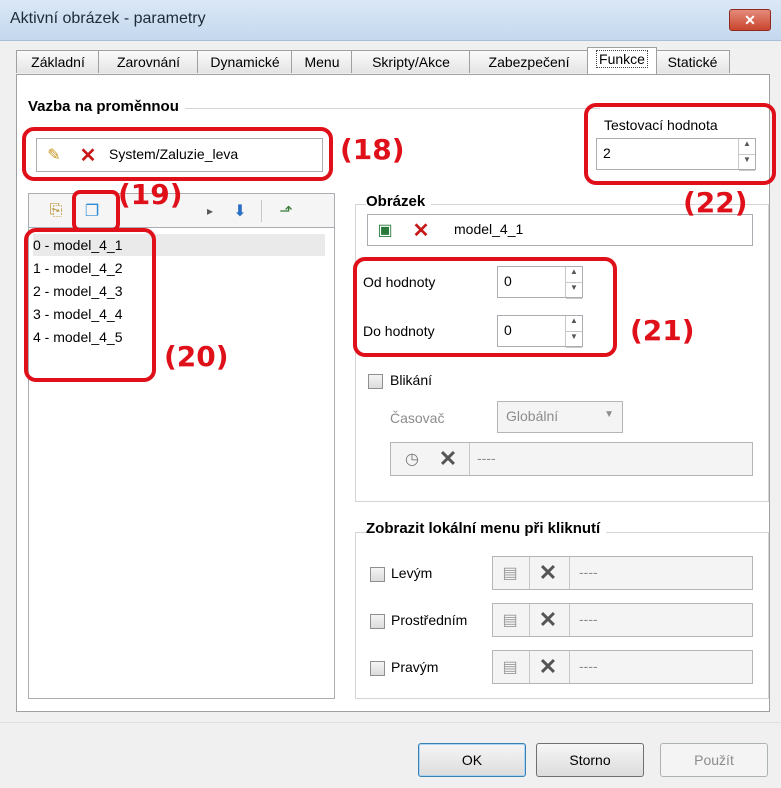 This screenshot has width=781, height=788. Describe the element at coordinates (240, 211) in the screenshot. I see `move-down-icon: ⬇` at that location.